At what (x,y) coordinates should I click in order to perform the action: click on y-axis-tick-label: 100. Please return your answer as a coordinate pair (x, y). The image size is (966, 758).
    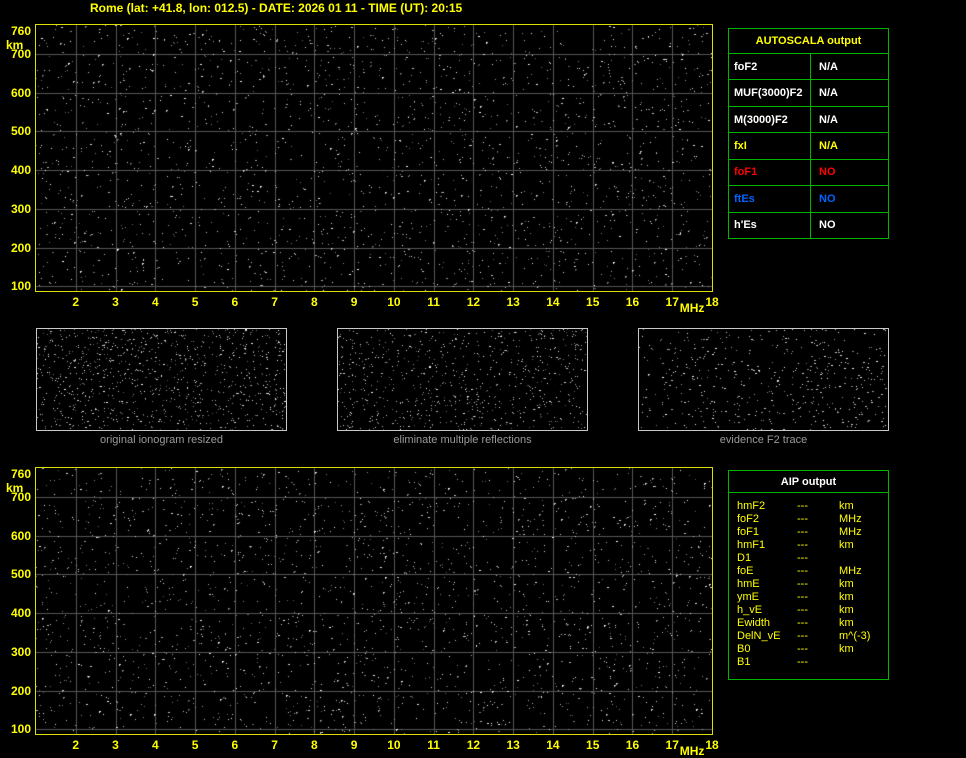
    Looking at the image, I should click on (20, 729).